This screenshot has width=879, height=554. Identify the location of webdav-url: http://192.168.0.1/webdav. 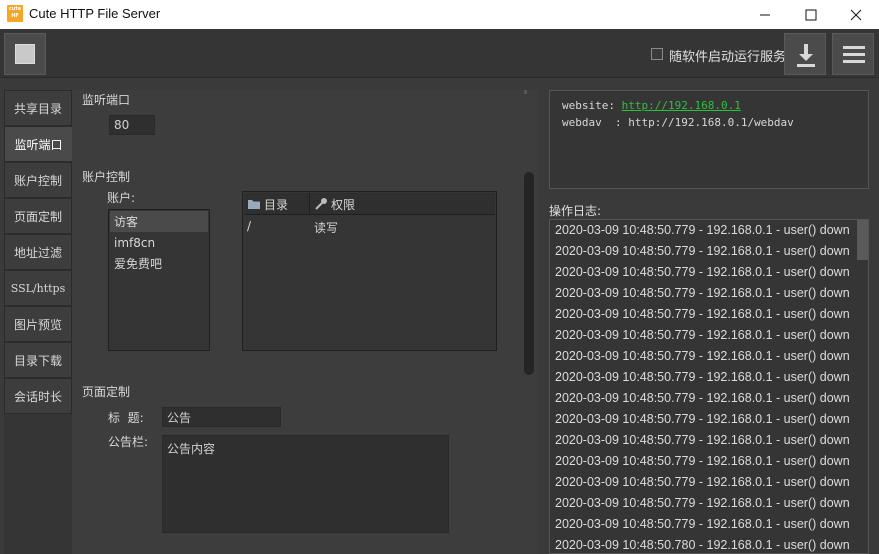
(711, 122).